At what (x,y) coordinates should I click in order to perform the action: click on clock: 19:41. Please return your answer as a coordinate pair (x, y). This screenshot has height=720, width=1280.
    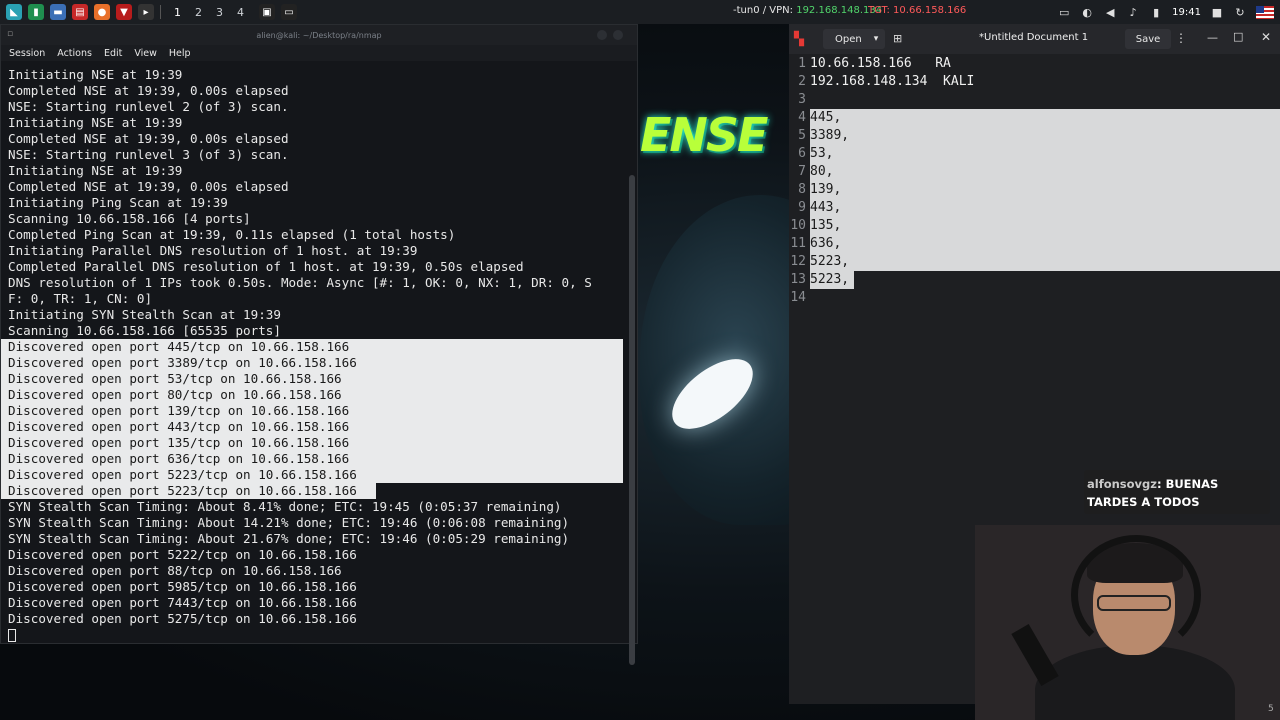
    Looking at the image, I should click on (1186, 12).